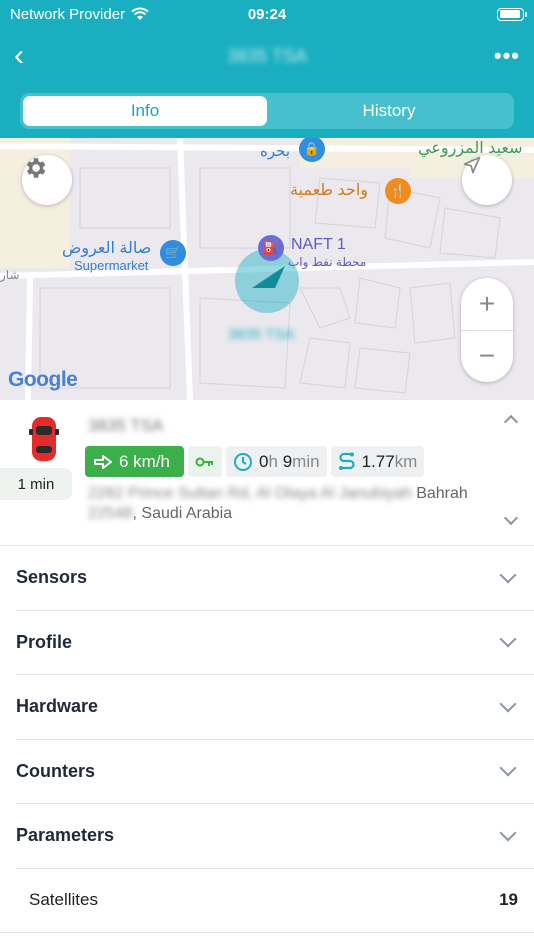 This screenshot has width=534, height=950. I want to click on speed-value: 6 km/h, so click(145, 461).